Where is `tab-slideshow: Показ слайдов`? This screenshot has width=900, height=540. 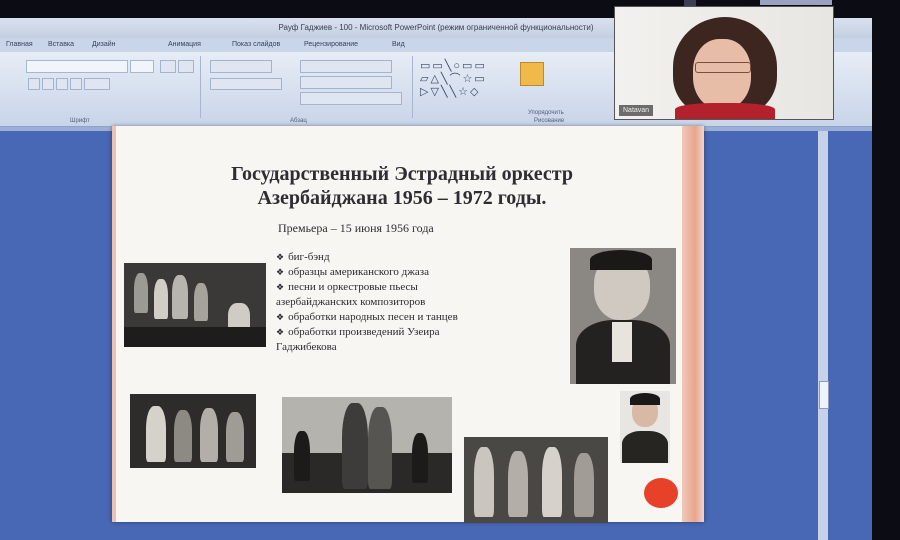 tab-slideshow: Показ слайдов is located at coordinates (256, 44).